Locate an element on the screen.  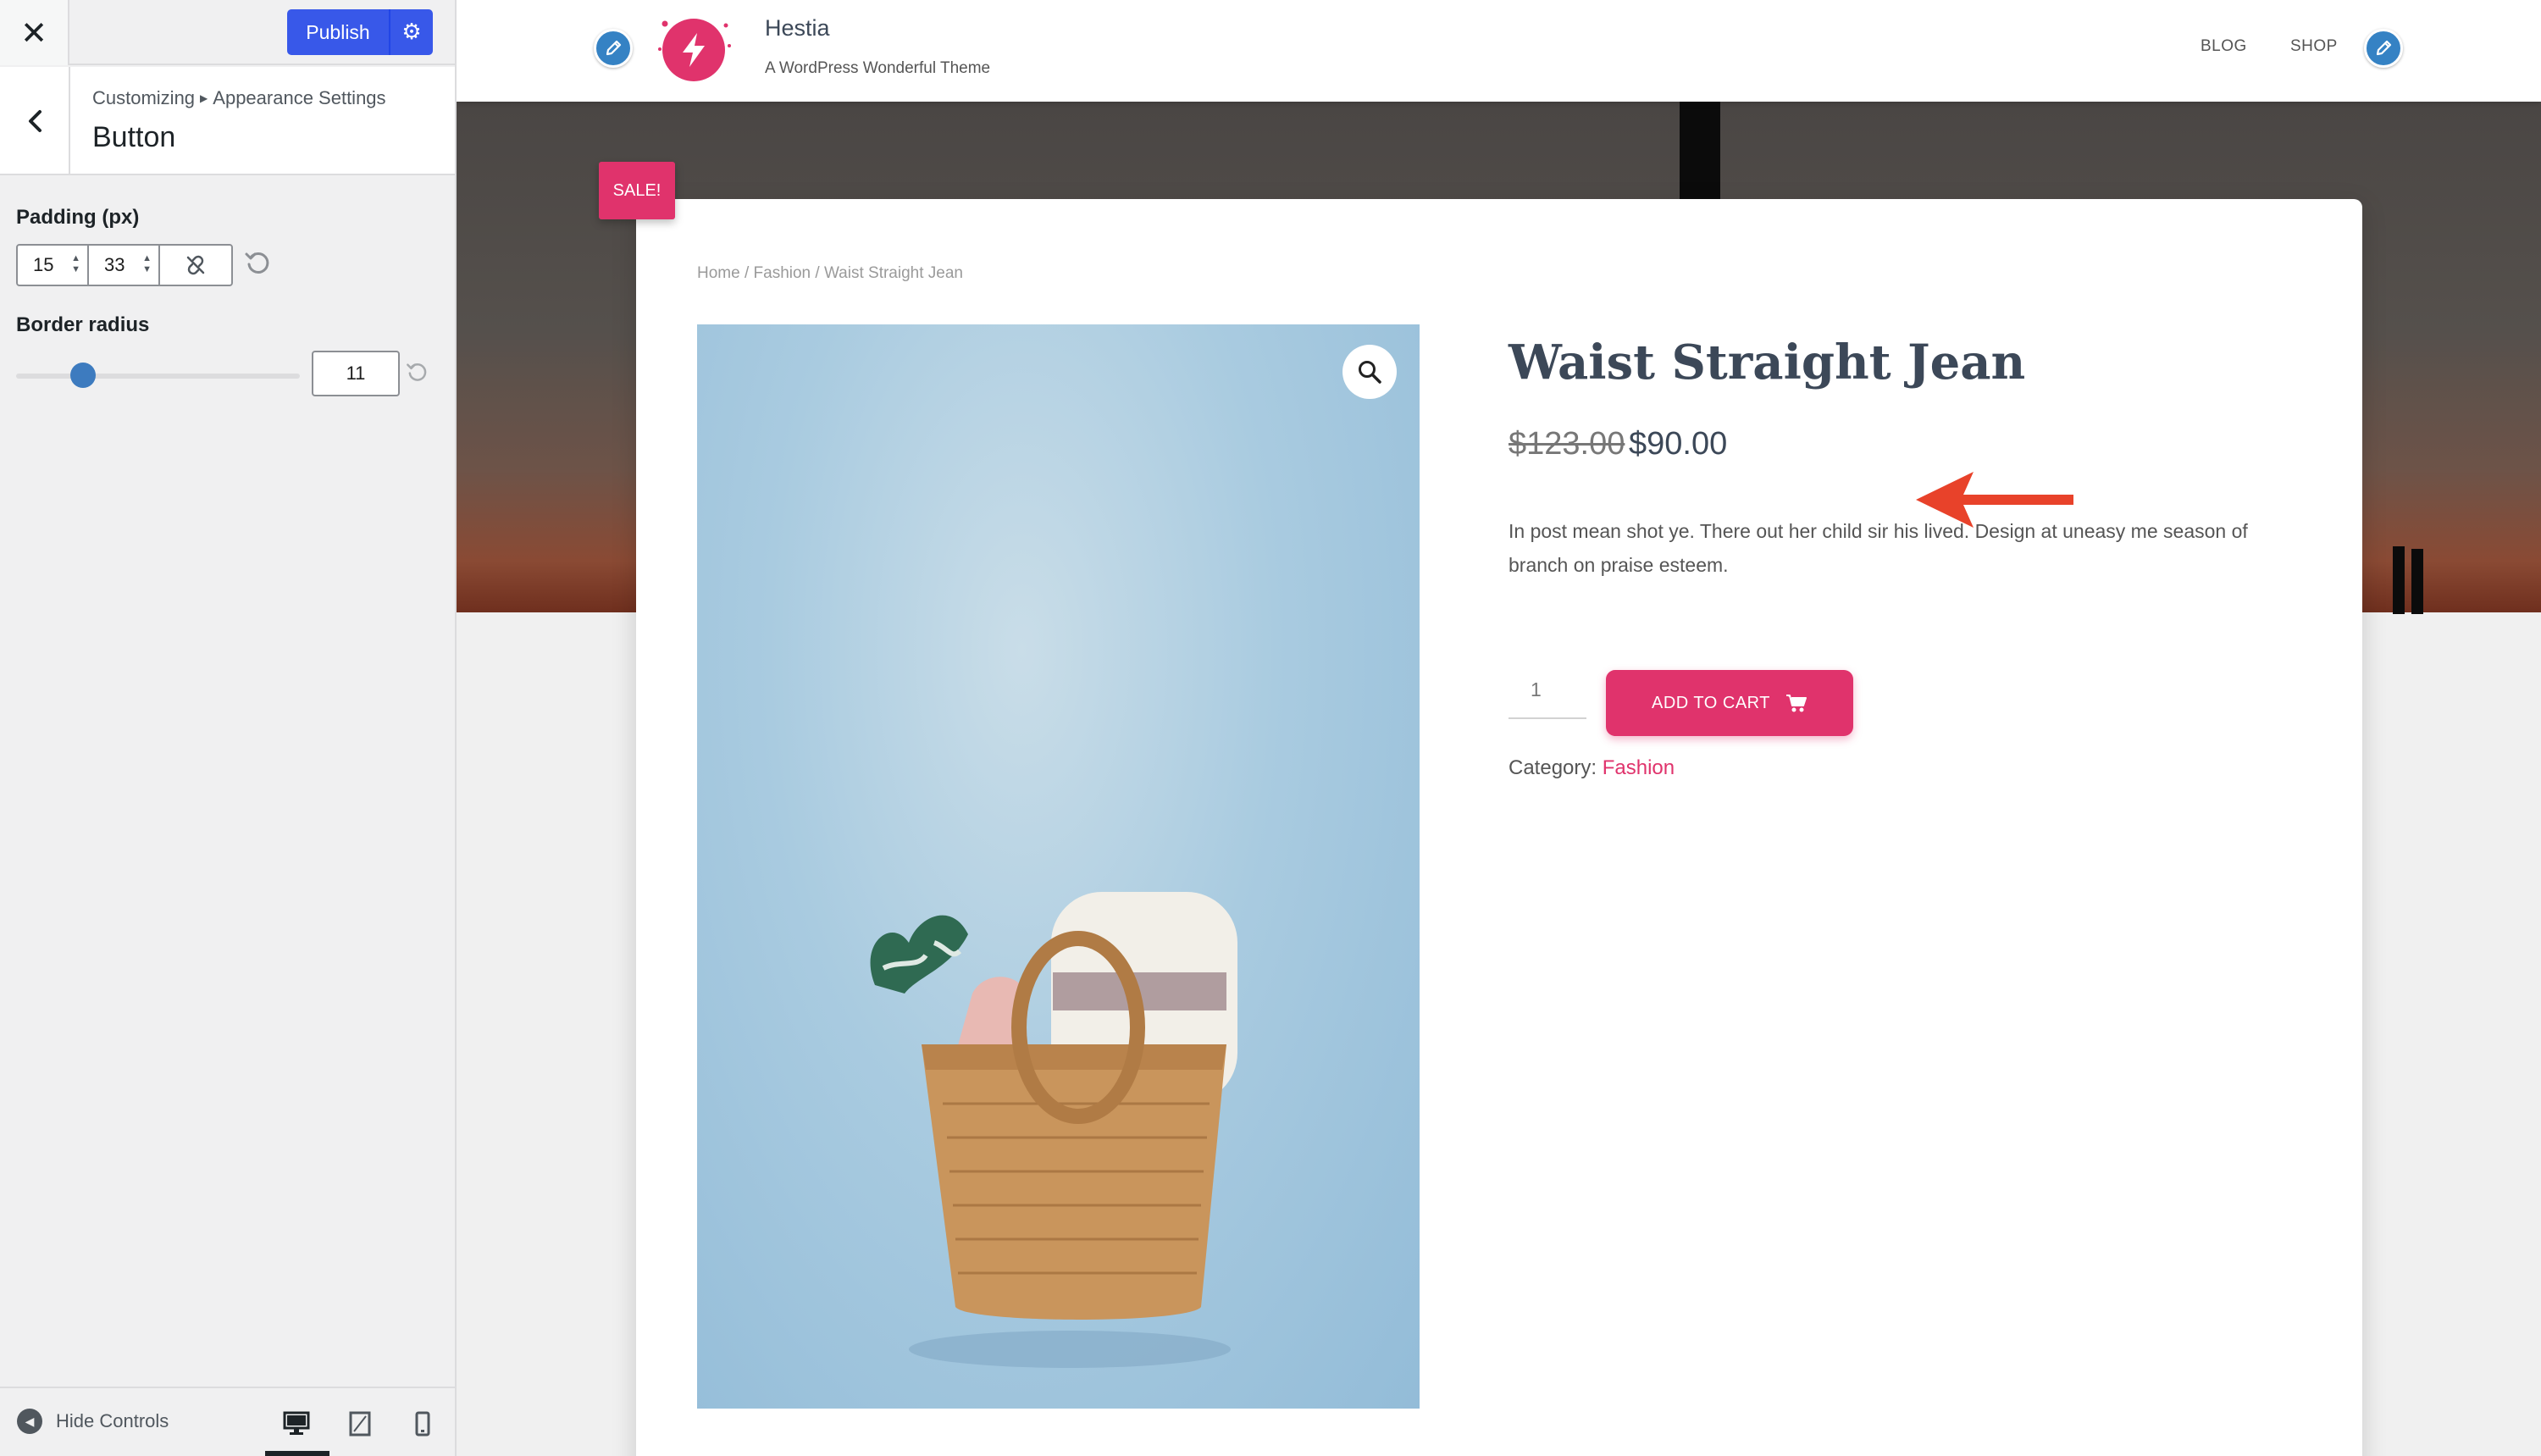
magnifier-icon is located at coordinates (1370, 372).